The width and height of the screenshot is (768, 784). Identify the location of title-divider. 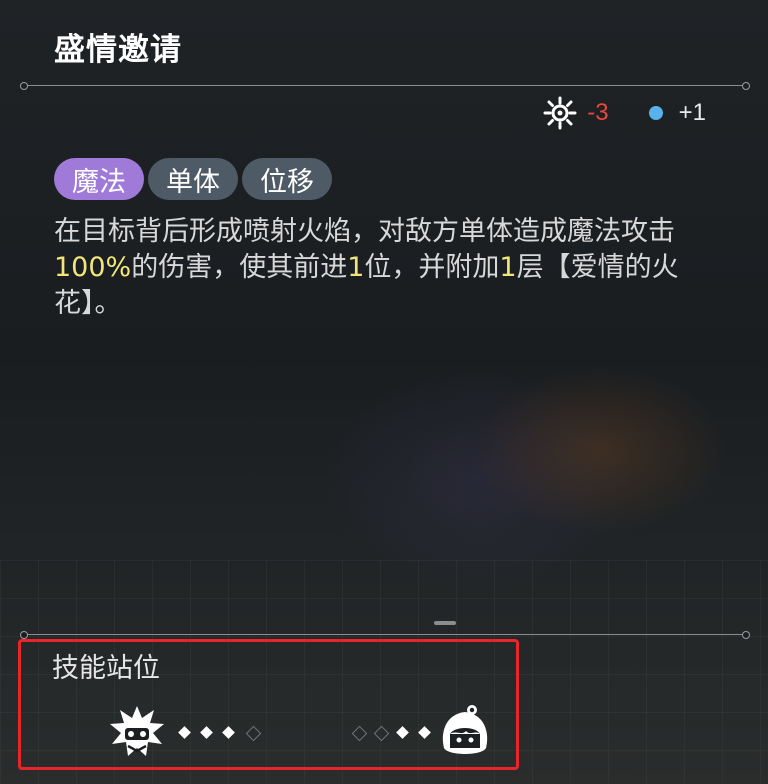
(385, 86).